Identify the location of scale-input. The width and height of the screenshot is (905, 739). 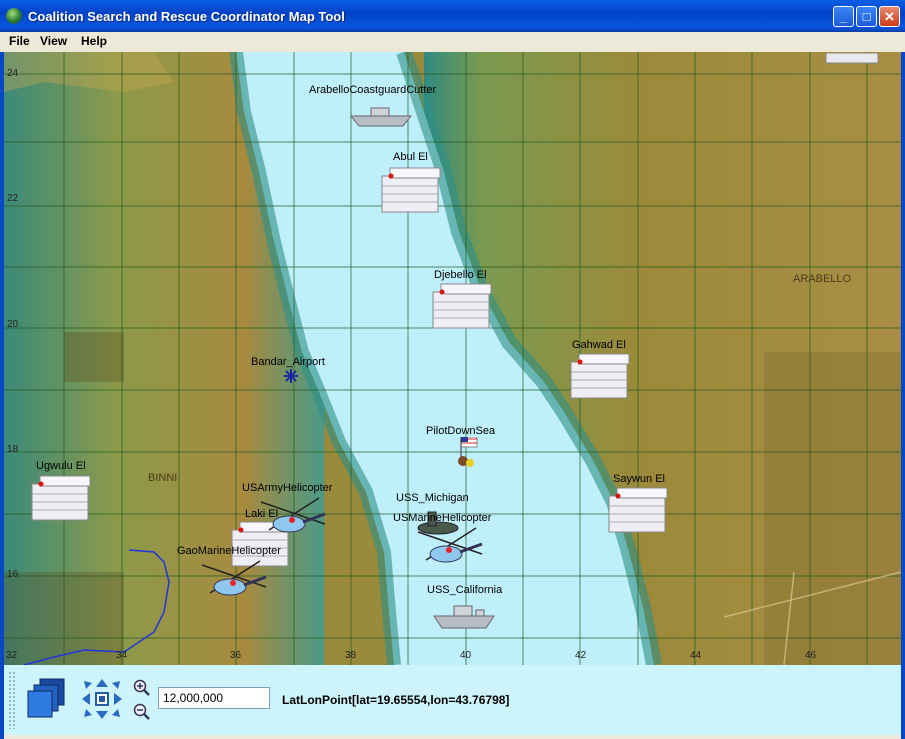
(214, 698).